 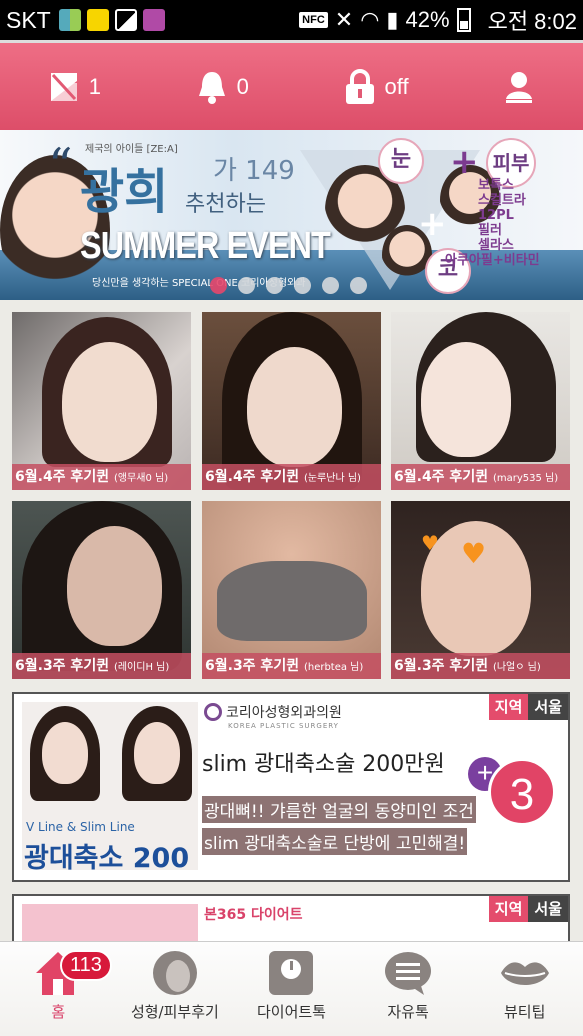 I want to click on profile-button, so click(x=519, y=87).